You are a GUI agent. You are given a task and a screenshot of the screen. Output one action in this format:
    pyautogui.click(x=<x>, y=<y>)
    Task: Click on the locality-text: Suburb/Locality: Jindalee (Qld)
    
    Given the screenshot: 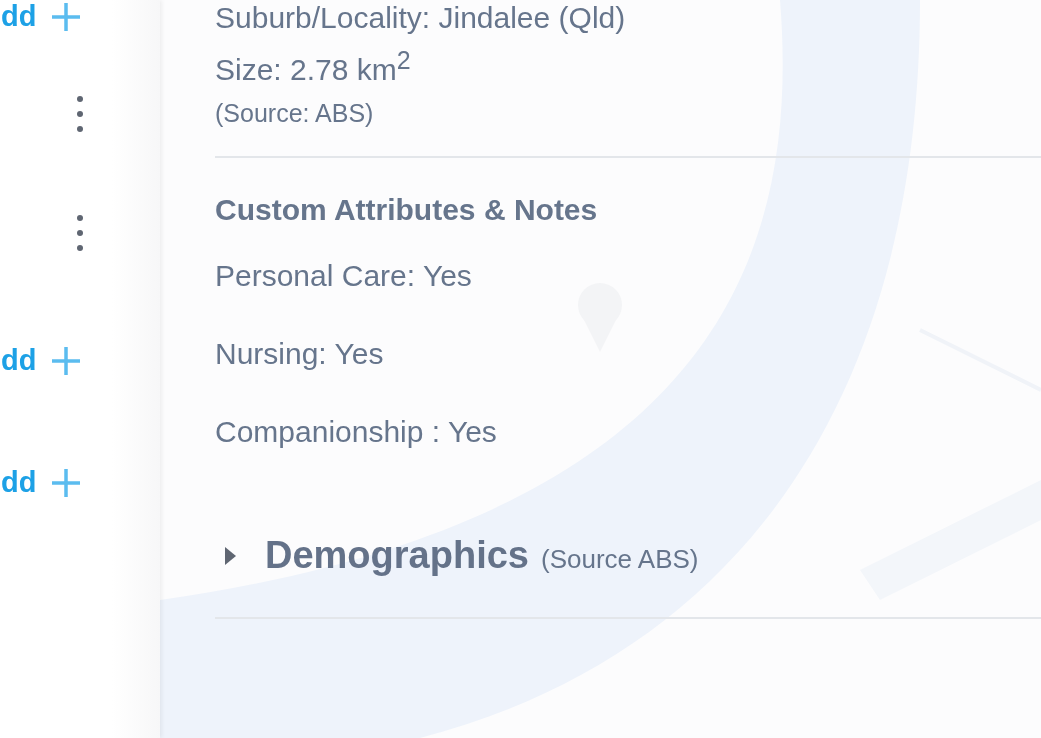 What is the action you would take?
    pyautogui.click(x=421, y=18)
    